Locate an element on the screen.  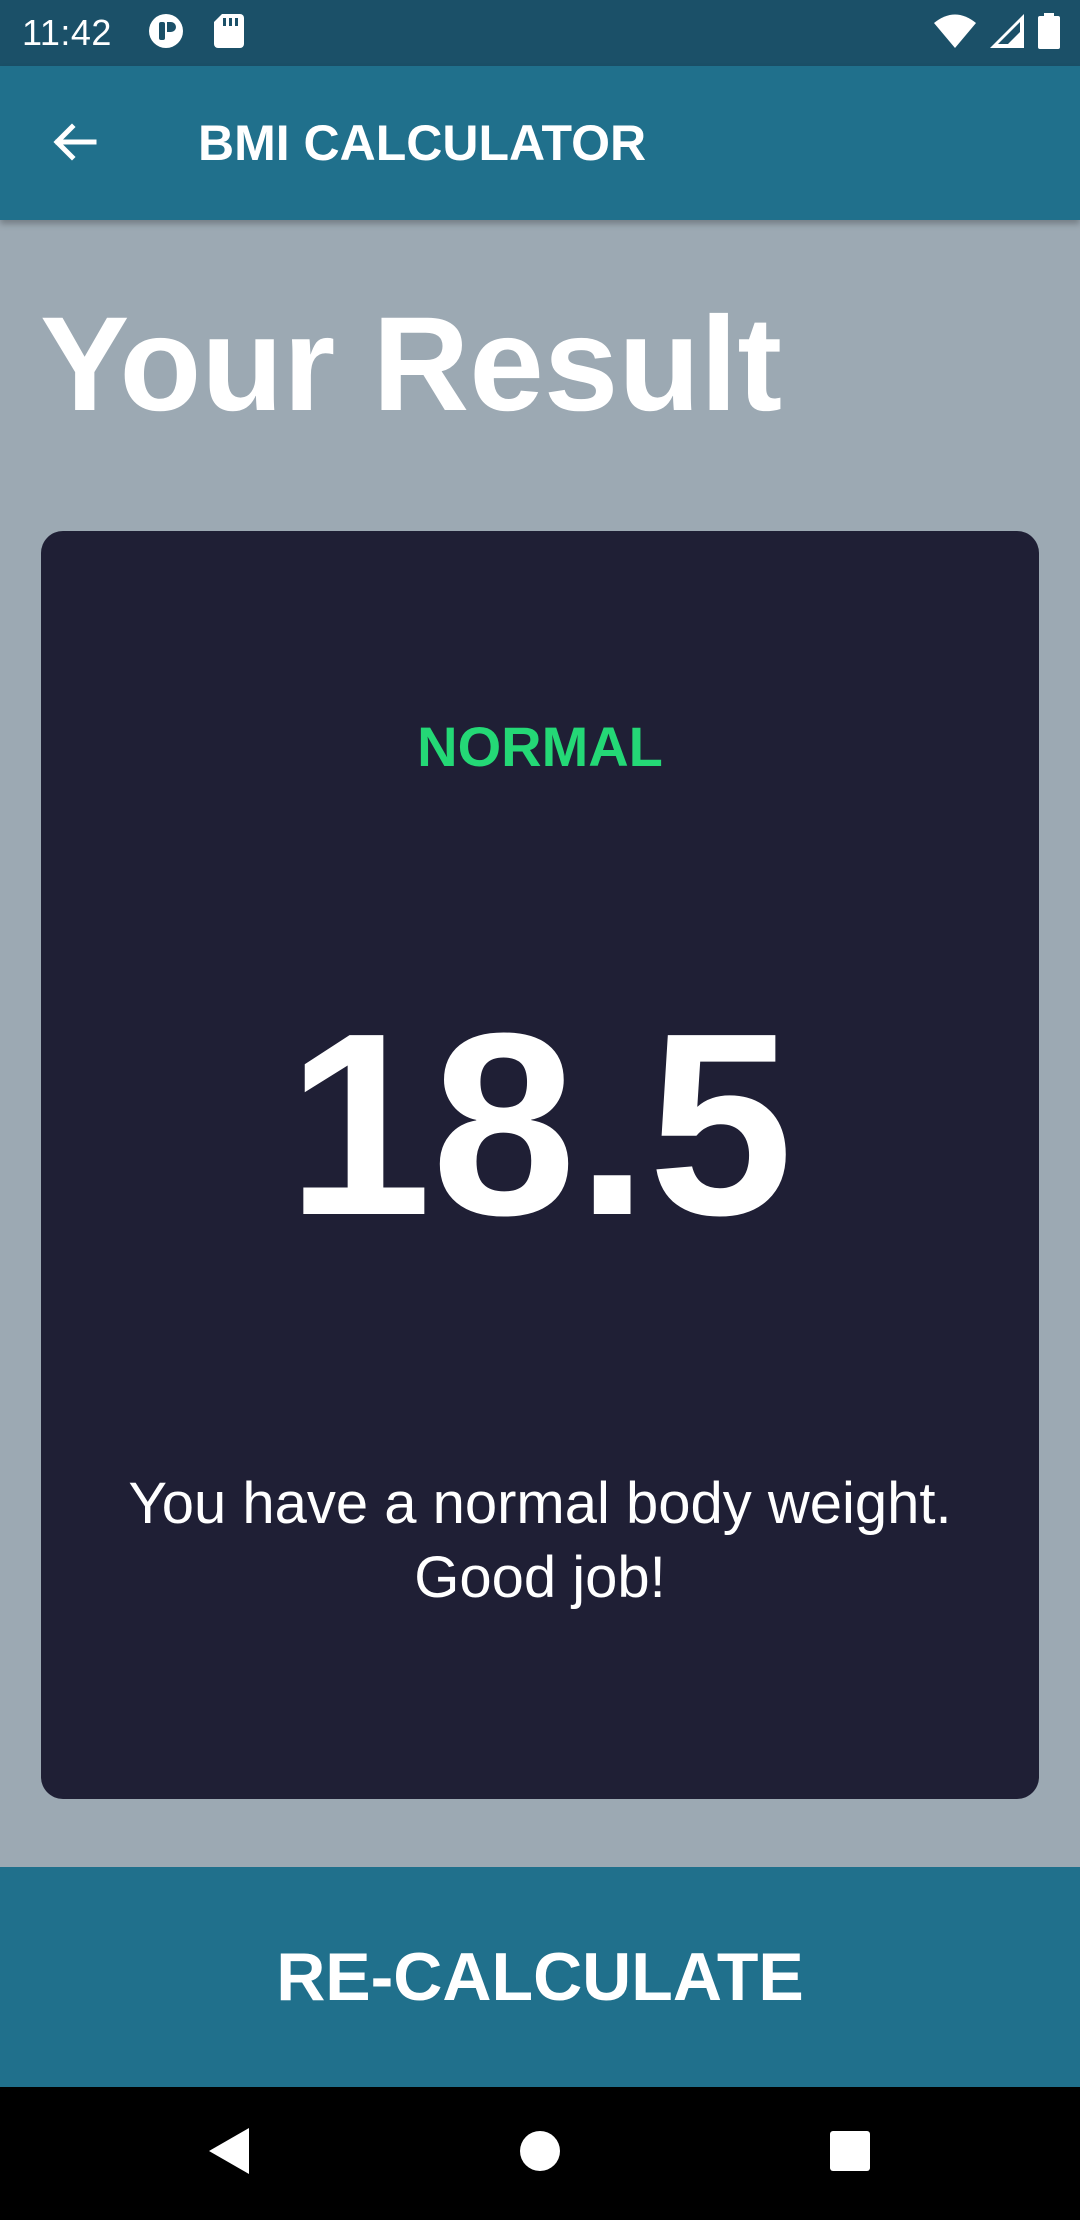
home-circle-icon is located at coordinates (540, 2153).